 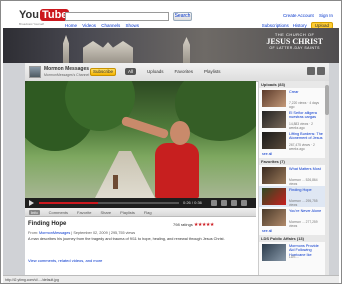 What do you see at coordinates (84, 212) in the screenshot?
I see `favorite-button: Favorite` at bounding box center [84, 212].